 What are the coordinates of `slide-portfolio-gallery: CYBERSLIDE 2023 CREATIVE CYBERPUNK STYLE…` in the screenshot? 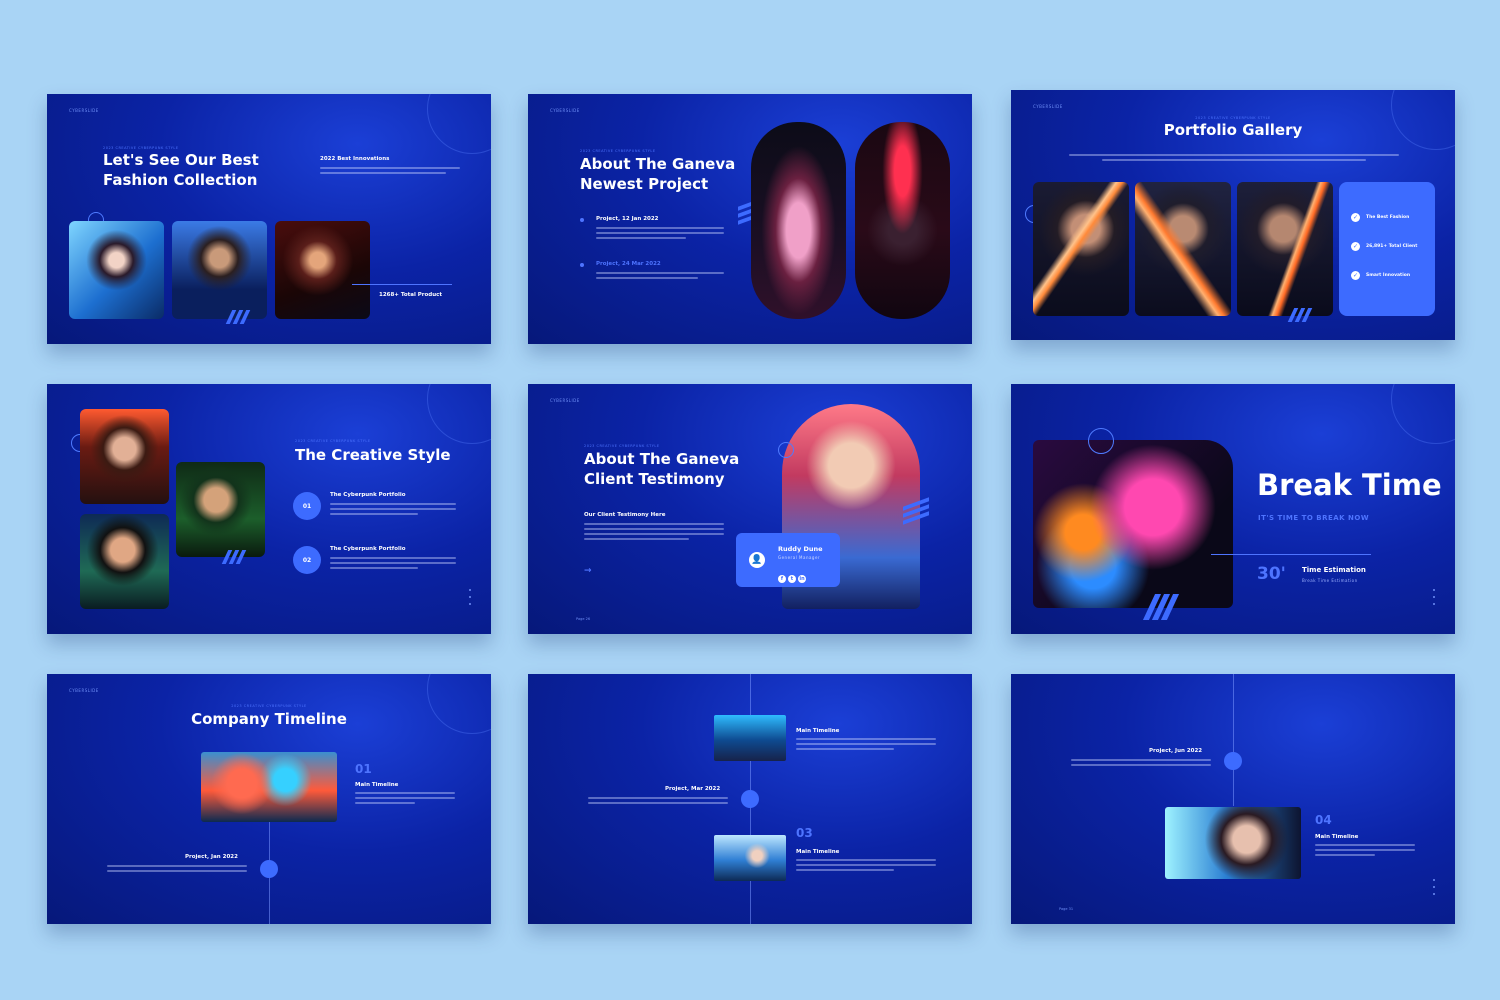 It's located at (1233, 215).